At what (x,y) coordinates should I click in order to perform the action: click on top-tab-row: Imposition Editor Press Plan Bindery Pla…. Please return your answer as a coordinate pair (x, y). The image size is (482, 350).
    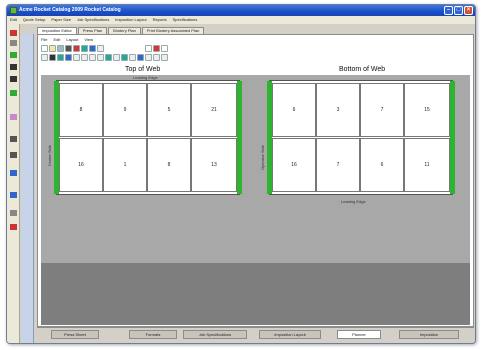
    Looking at the image, I should click on (121, 30).